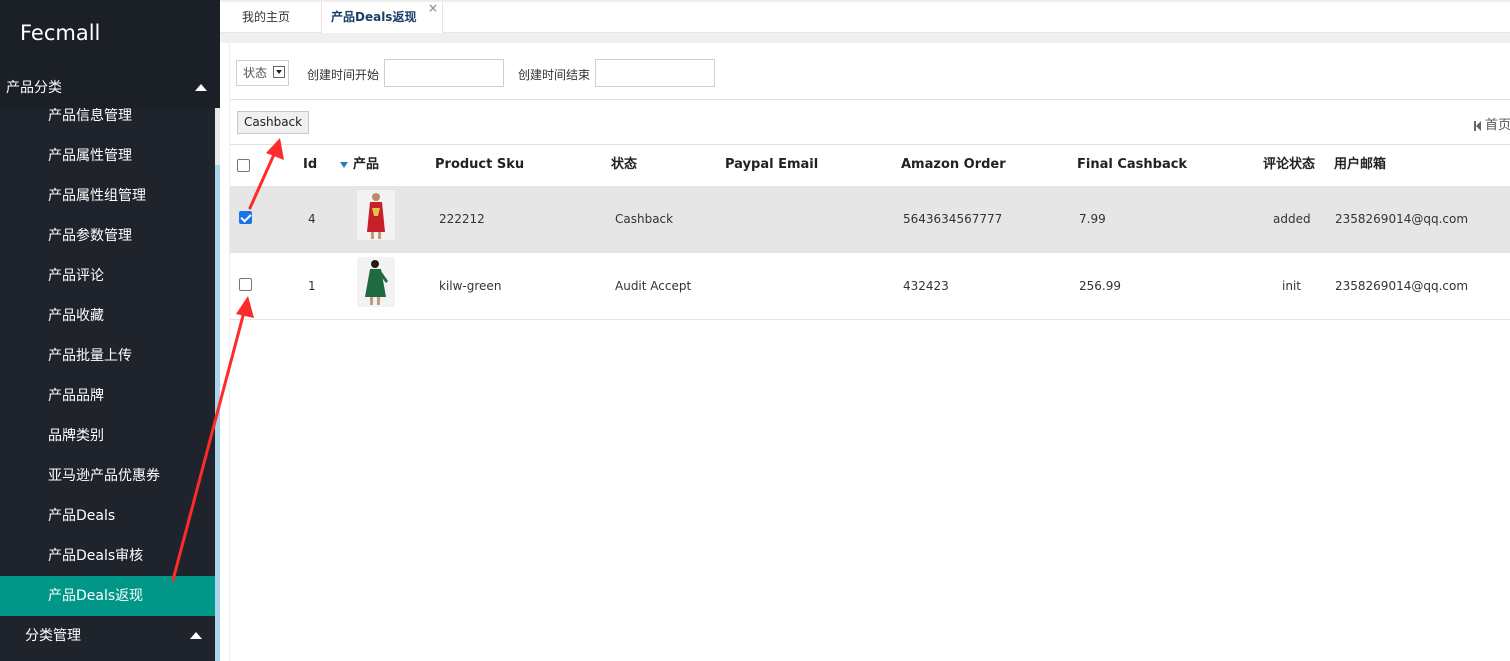 This screenshot has height=661, width=1510. Describe the element at coordinates (624, 165) in the screenshot. I see `col-status: 状态` at that location.